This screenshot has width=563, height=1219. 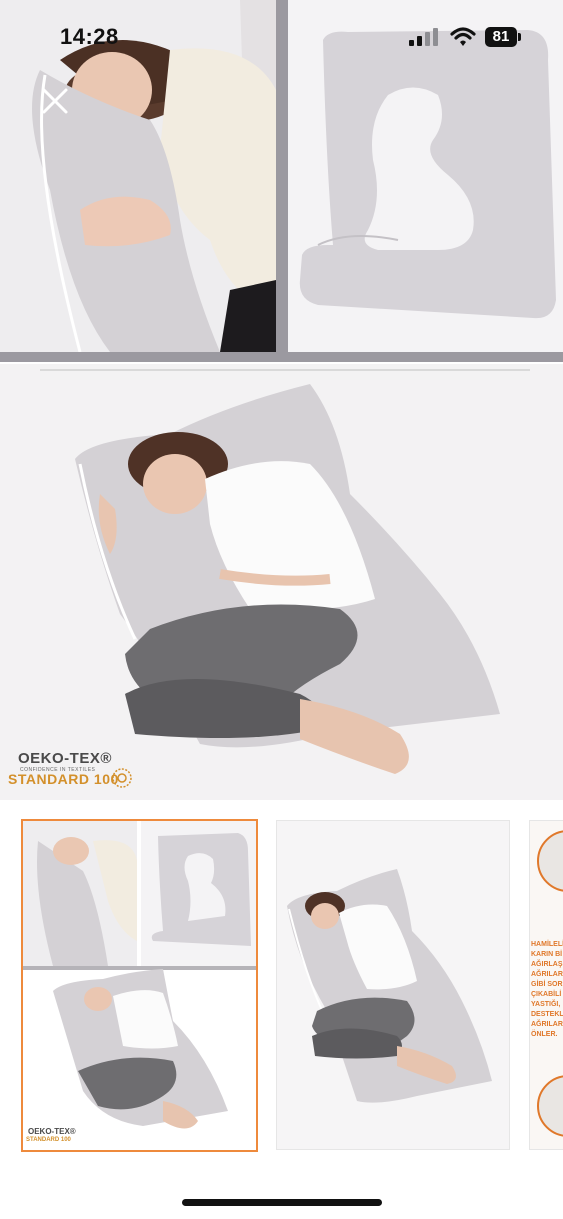 I want to click on close-icon, so click(x=55, y=101).